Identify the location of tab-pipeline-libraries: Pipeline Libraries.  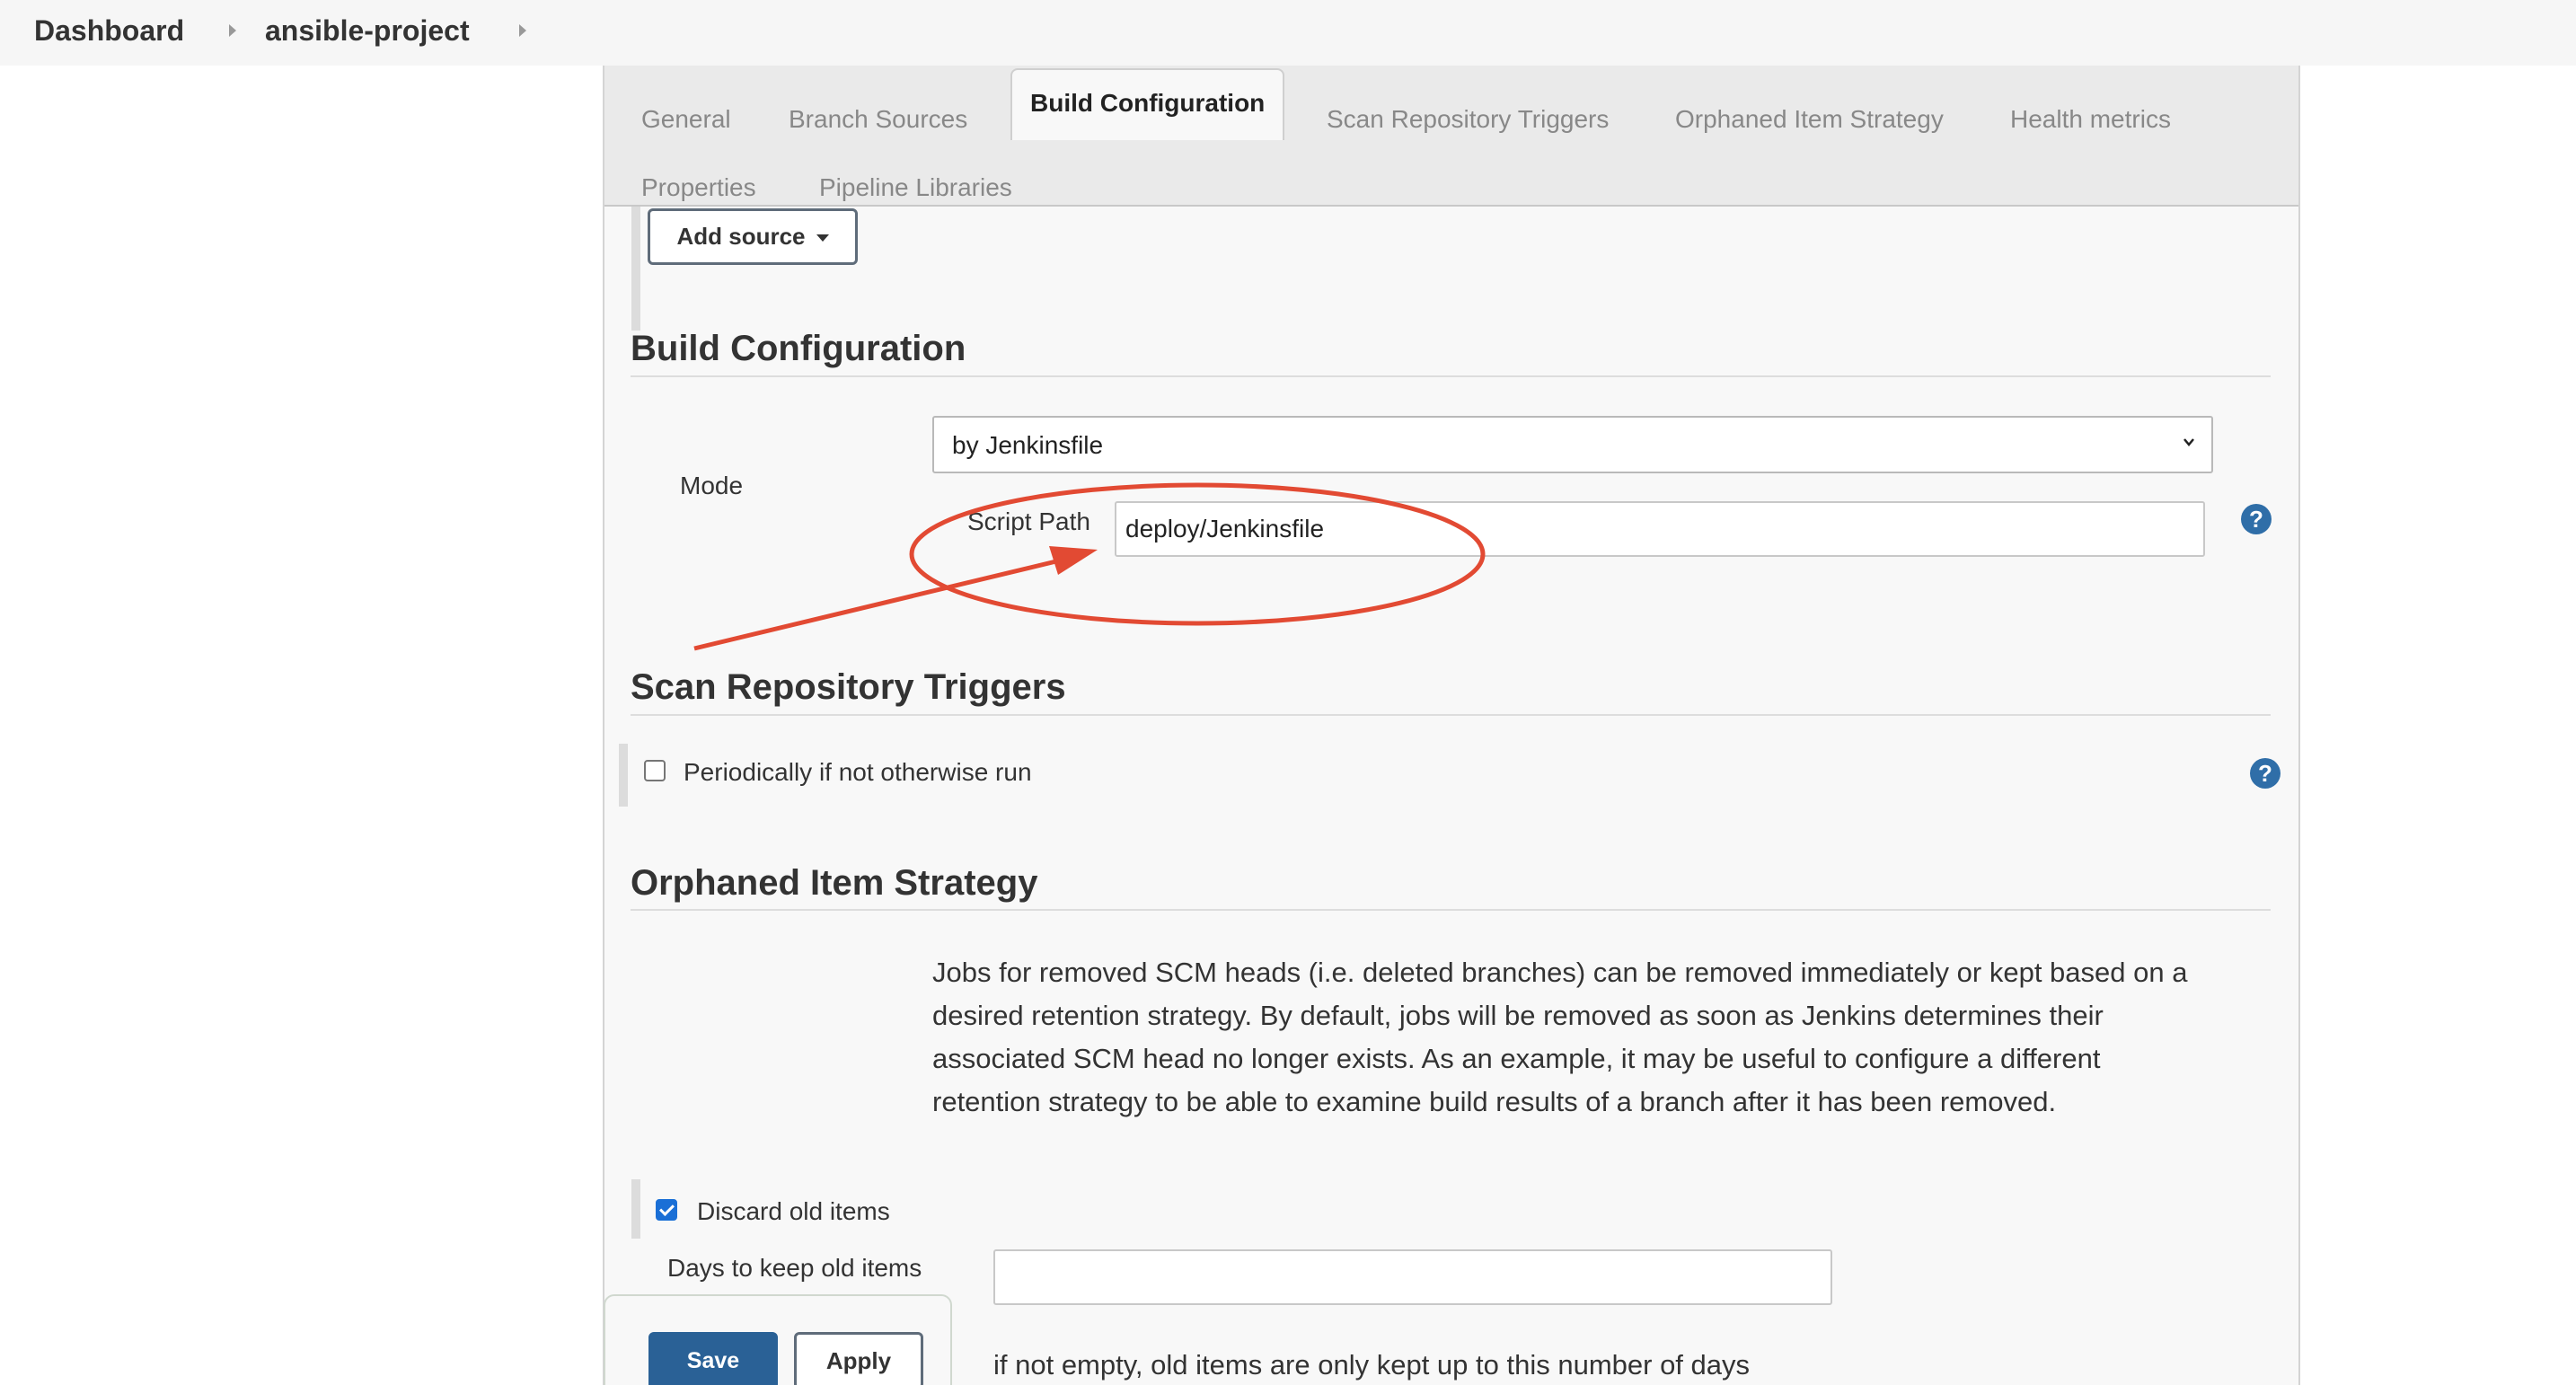
(915, 187).